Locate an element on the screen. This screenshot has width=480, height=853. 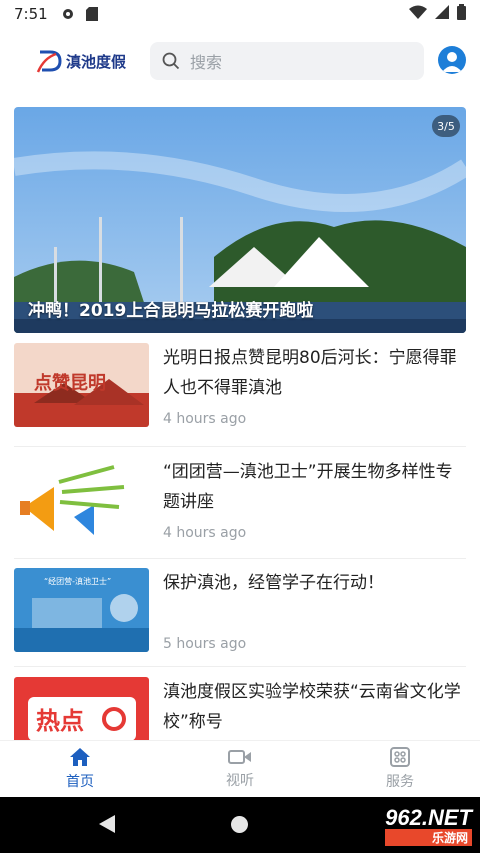
avatar is located at coordinates (452, 60).